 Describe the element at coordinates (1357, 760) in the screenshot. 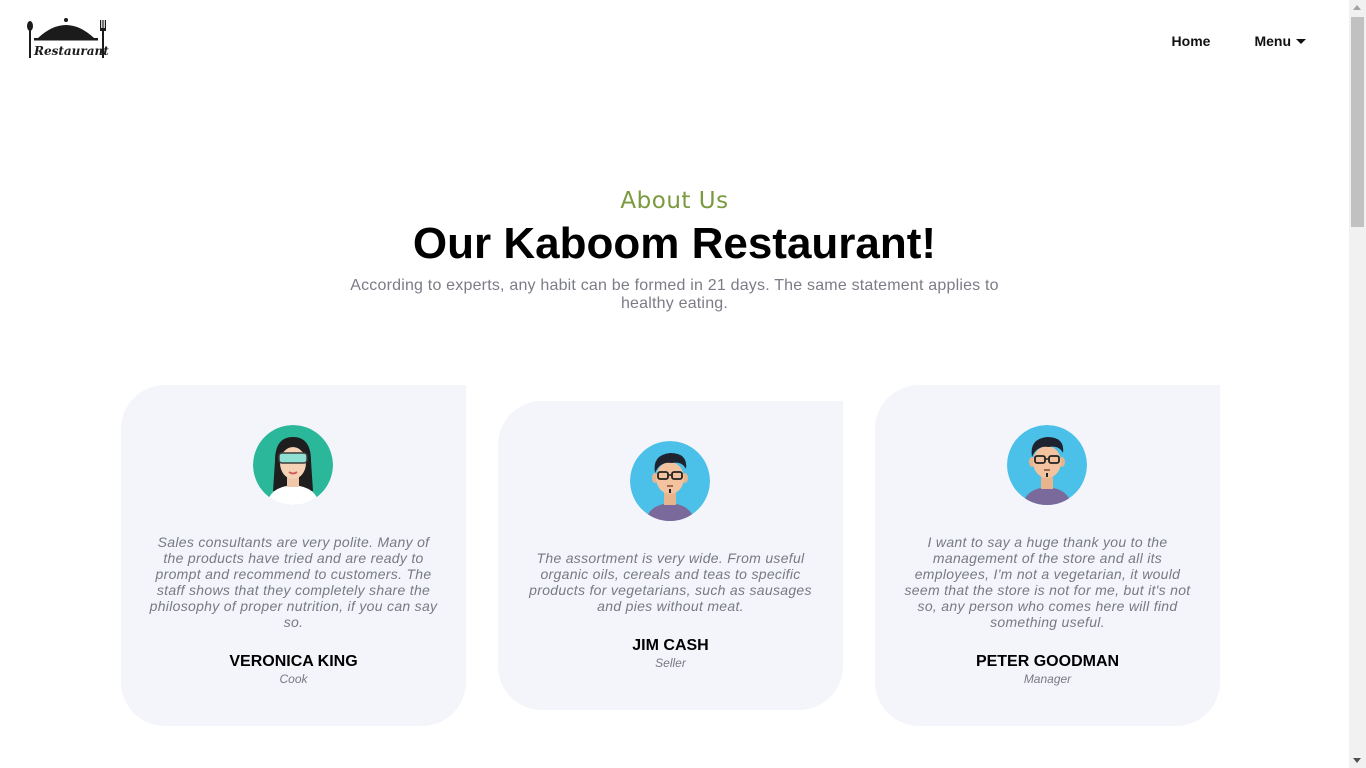

I see `scroll-down-icon` at that location.